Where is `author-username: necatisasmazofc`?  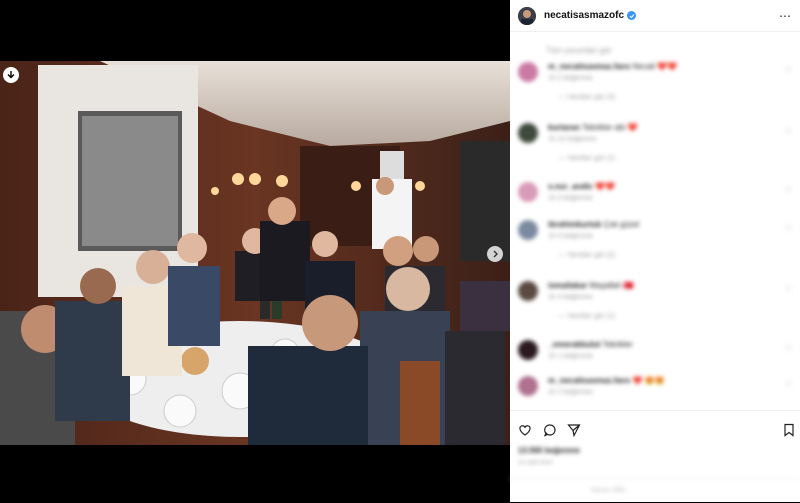 author-username: necatisasmazofc is located at coordinates (584, 15).